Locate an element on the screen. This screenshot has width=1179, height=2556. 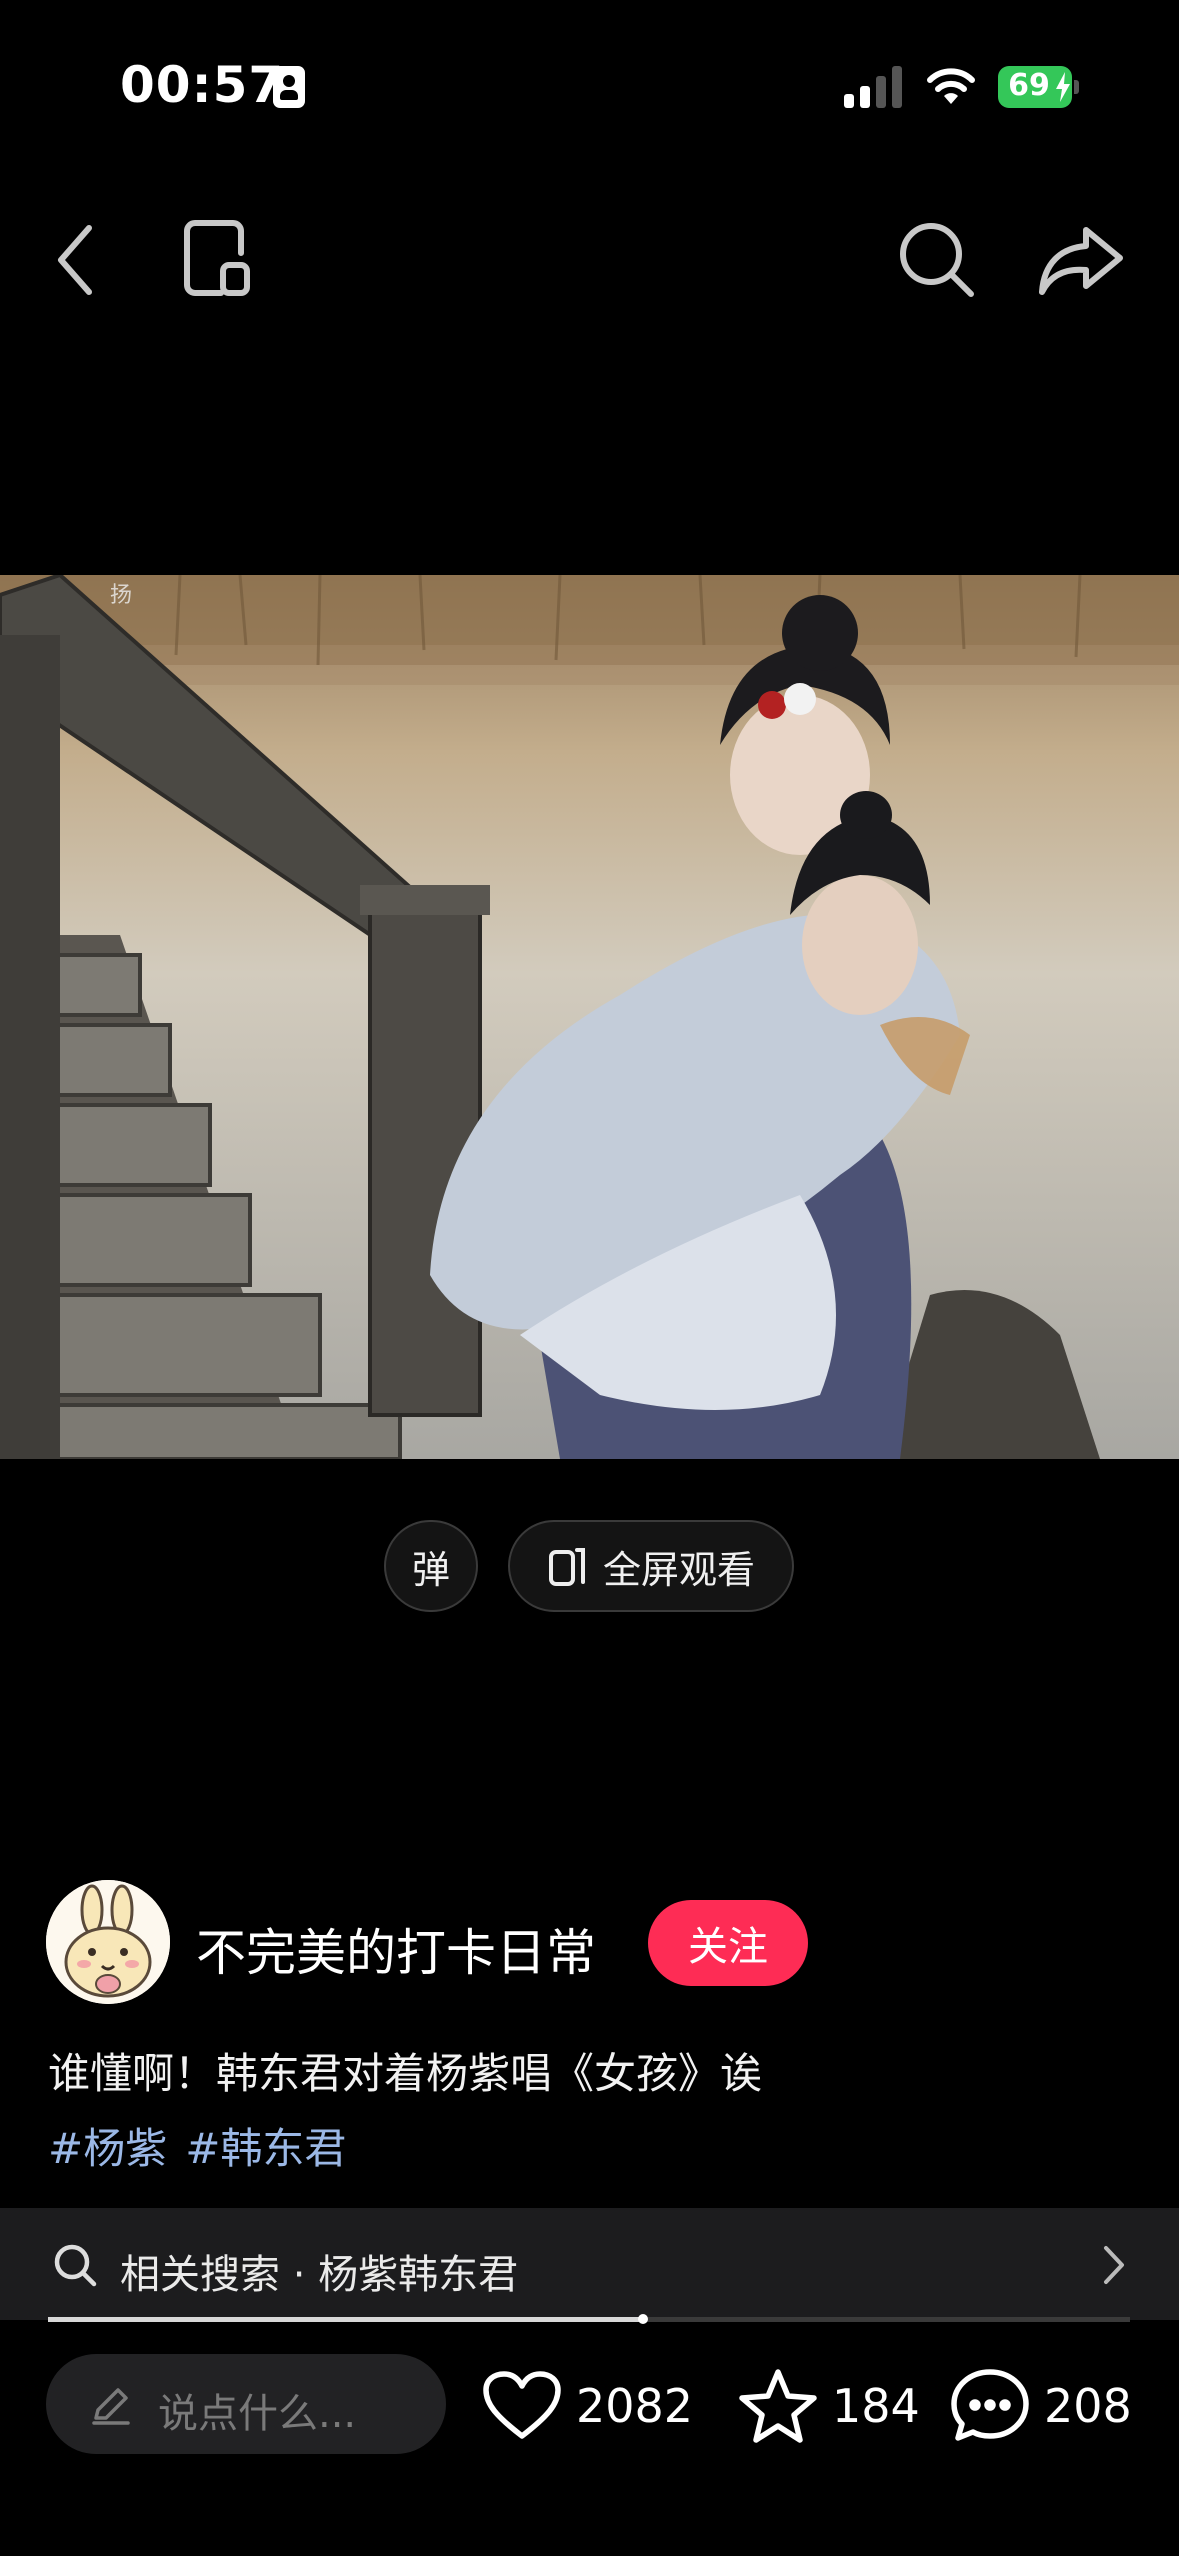
share-button is located at coordinates (1081, 260).